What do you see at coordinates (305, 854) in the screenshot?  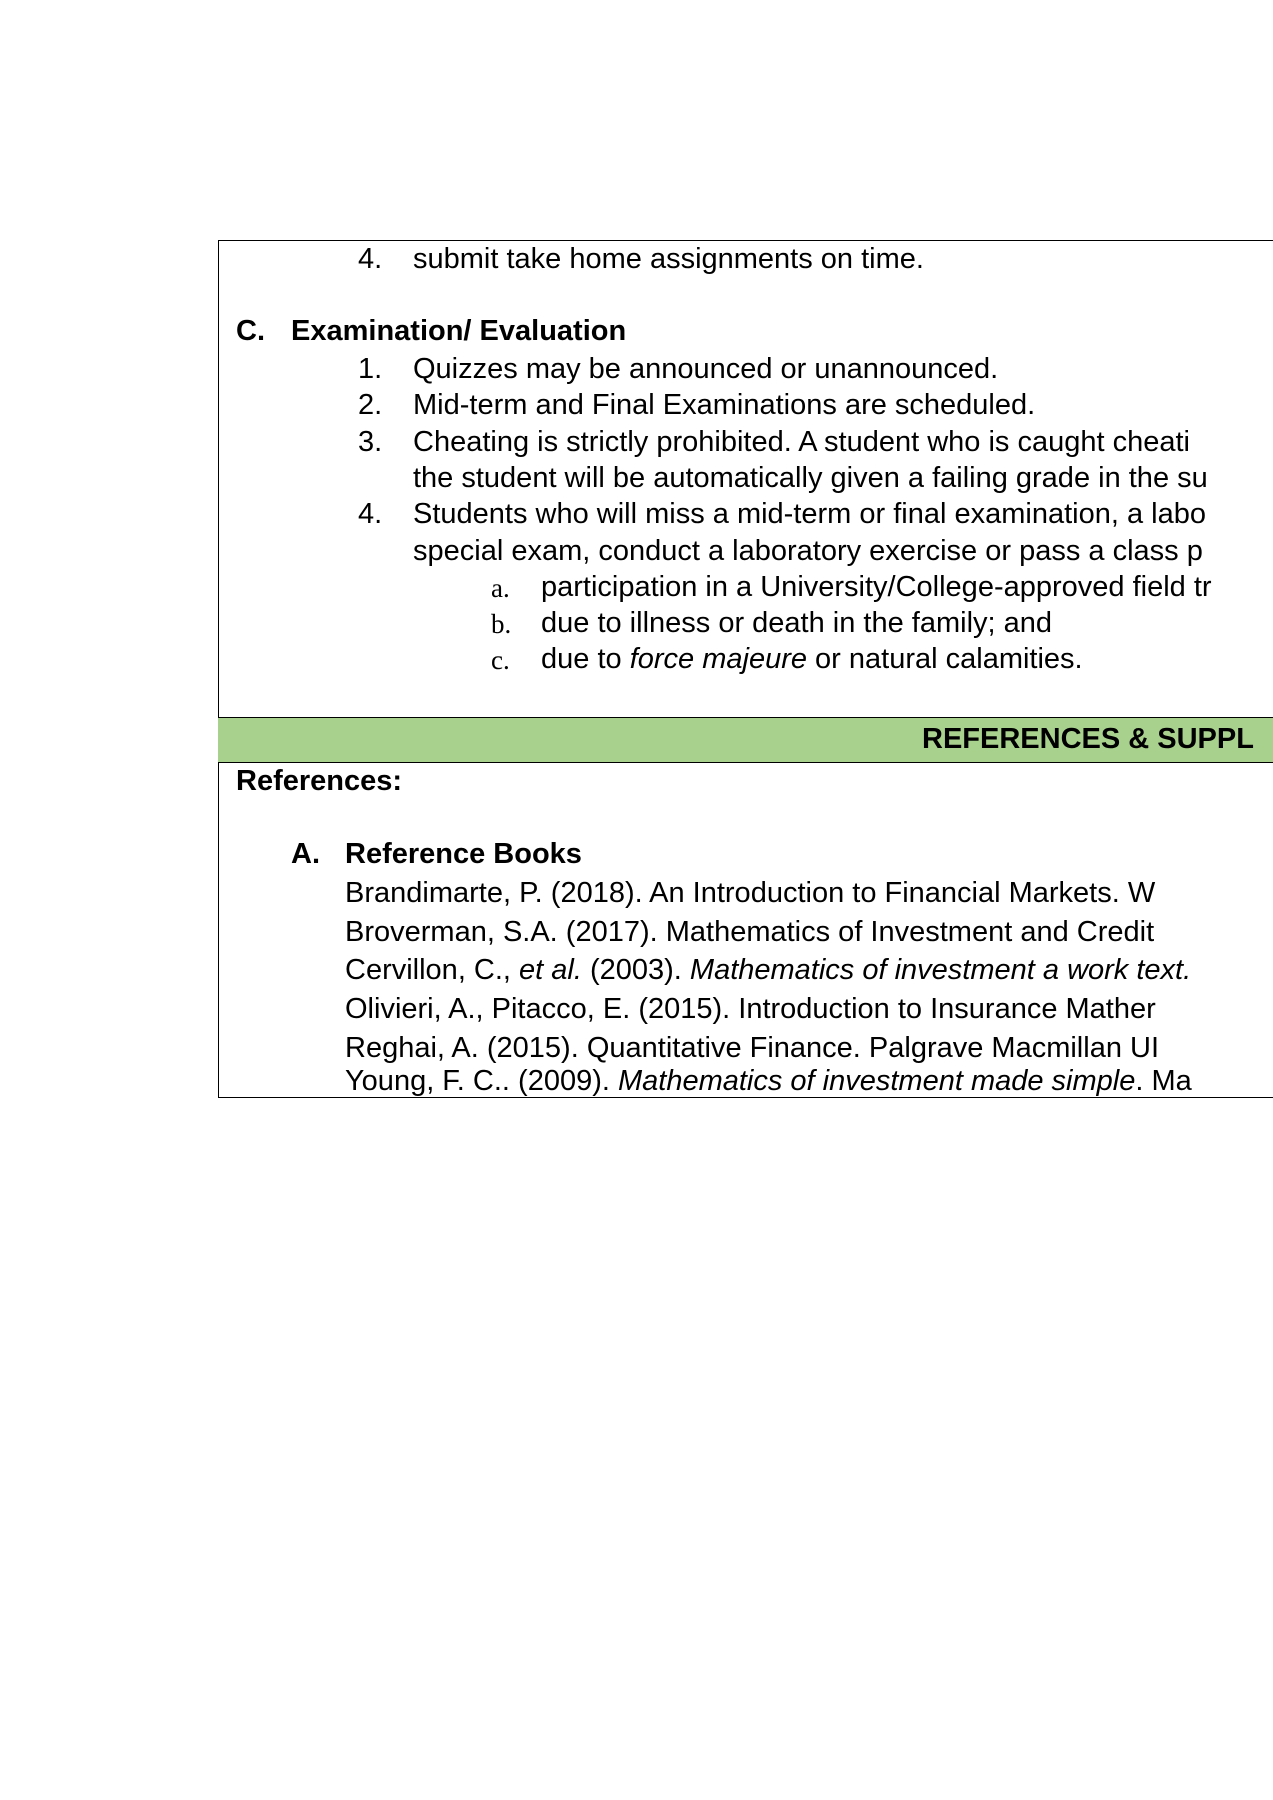 I see `subsection-letter: A.` at bounding box center [305, 854].